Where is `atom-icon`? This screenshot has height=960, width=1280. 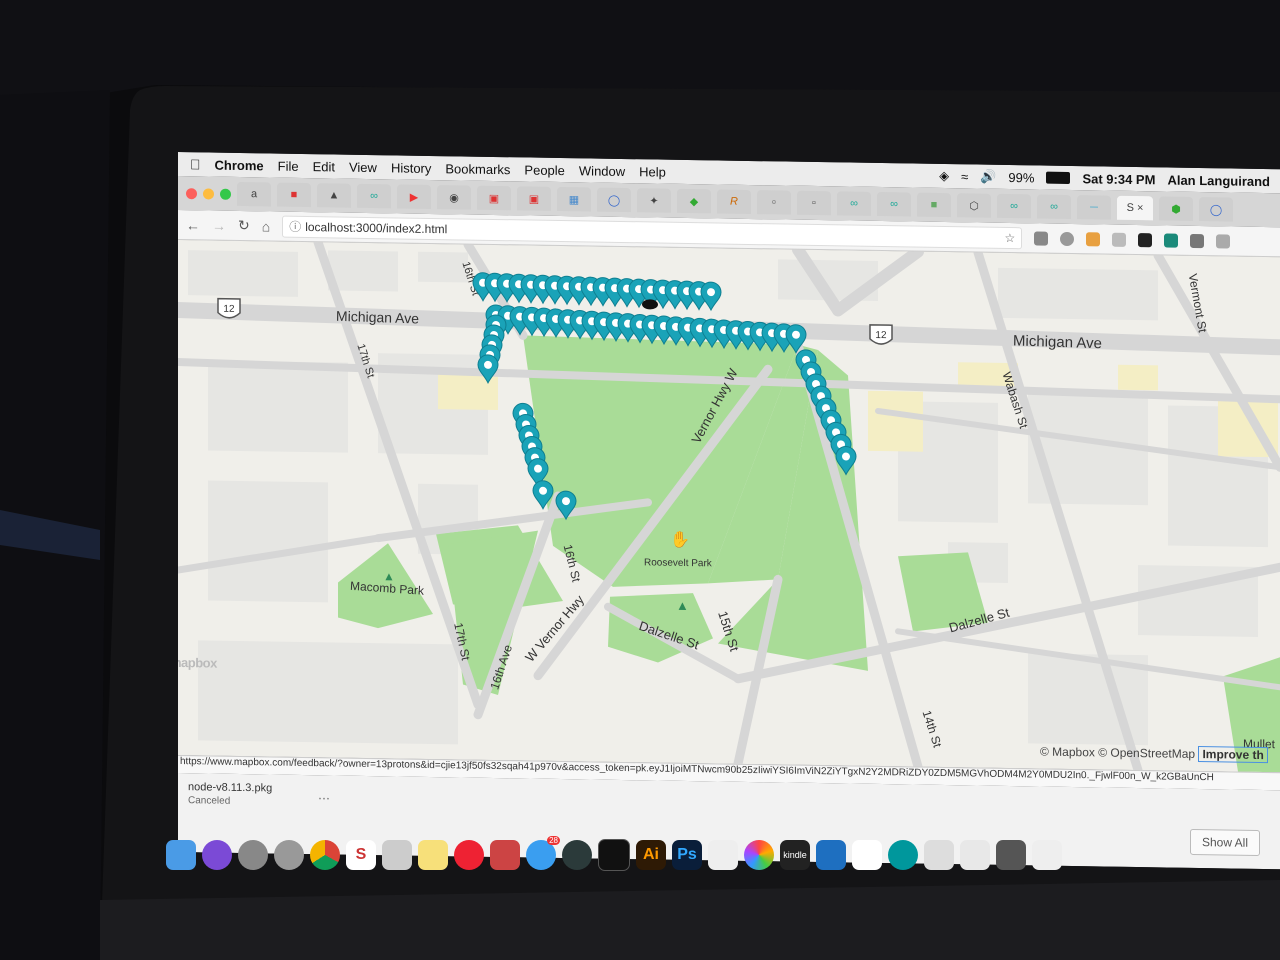 atom-icon is located at coordinates (577, 855).